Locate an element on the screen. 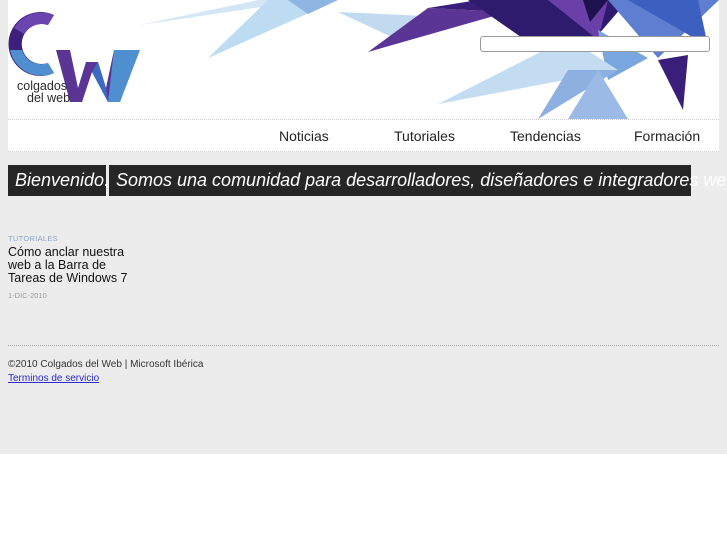 This screenshot has width=727, height=545. nav-item-formacion: Formación is located at coordinates (667, 136).